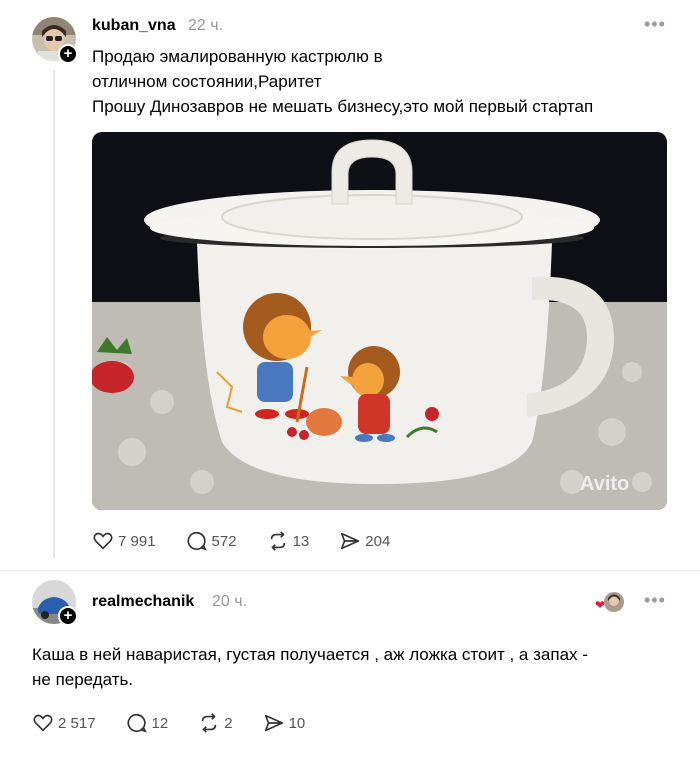  What do you see at coordinates (147, 723) in the screenshot?
I see `comment-button: 12` at bounding box center [147, 723].